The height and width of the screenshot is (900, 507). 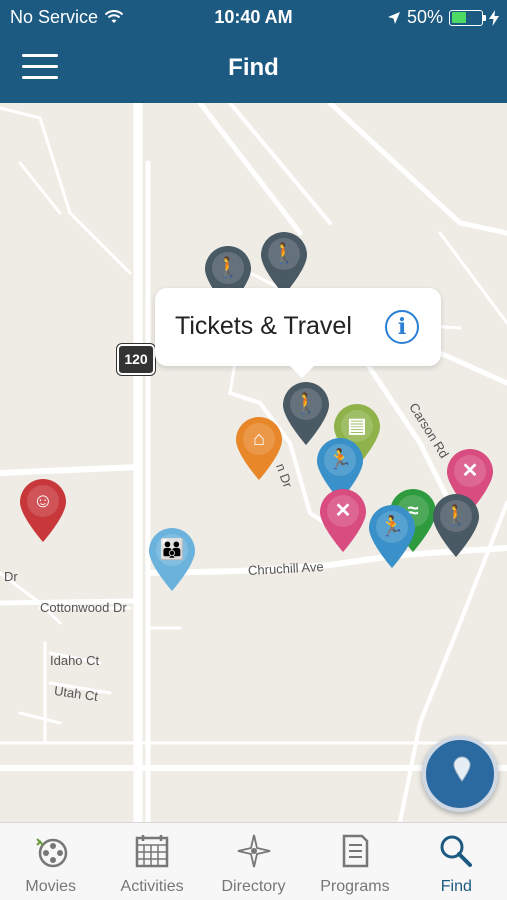 I want to click on map-pin-house: ⌂, so click(x=259, y=449).